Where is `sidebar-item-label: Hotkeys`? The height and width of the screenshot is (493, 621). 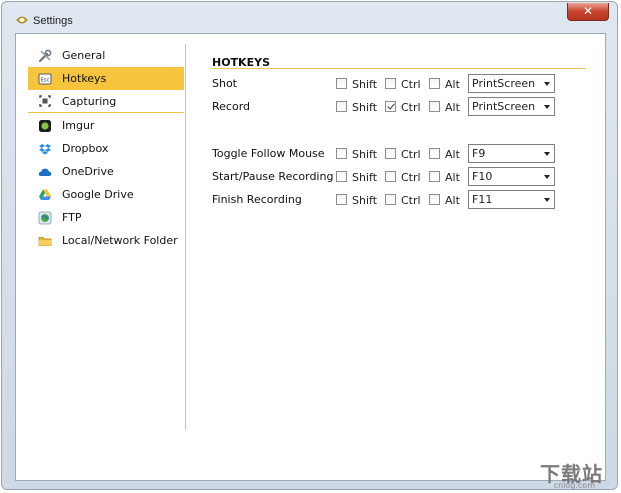
sidebar-item-label: Hotkeys is located at coordinates (84, 78).